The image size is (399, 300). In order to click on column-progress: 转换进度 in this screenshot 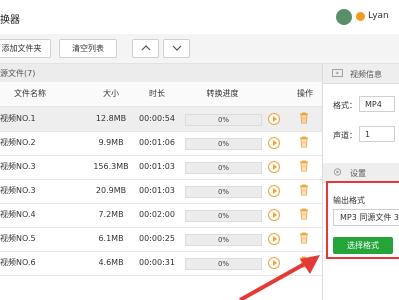, I will do `click(222, 93)`.